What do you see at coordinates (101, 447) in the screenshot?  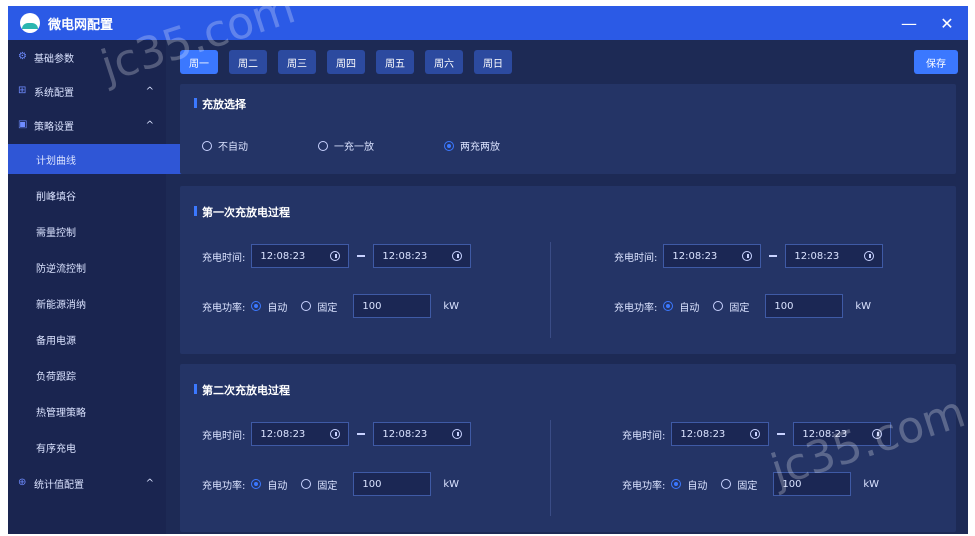 I see `sidebar-item-ordered-charging: 有序充电` at bounding box center [101, 447].